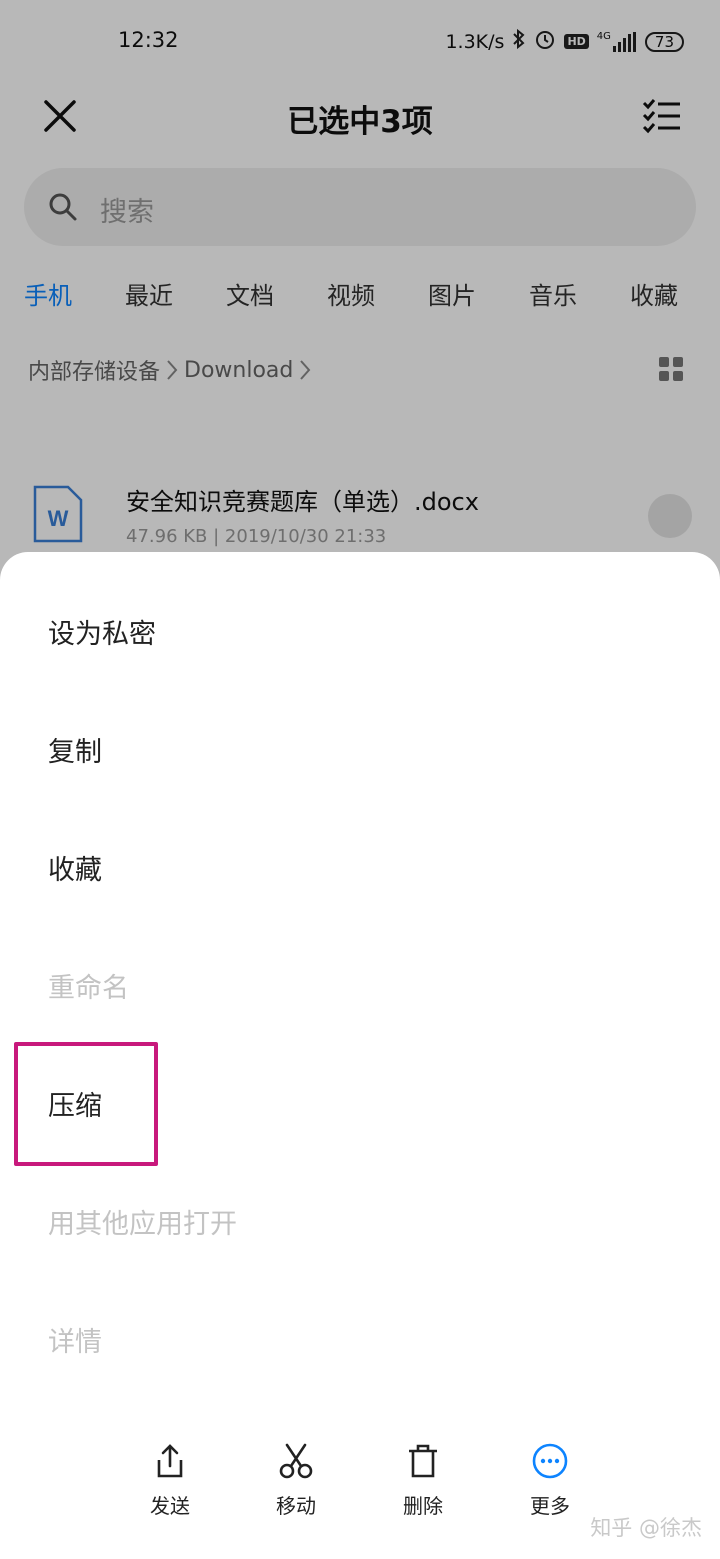 The width and height of the screenshot is (720, 1559). What do you see at coordinates (75, 867) in the screenshot?
I see `menu-item-favorite: 收藏` at bounding box center [75, 867].